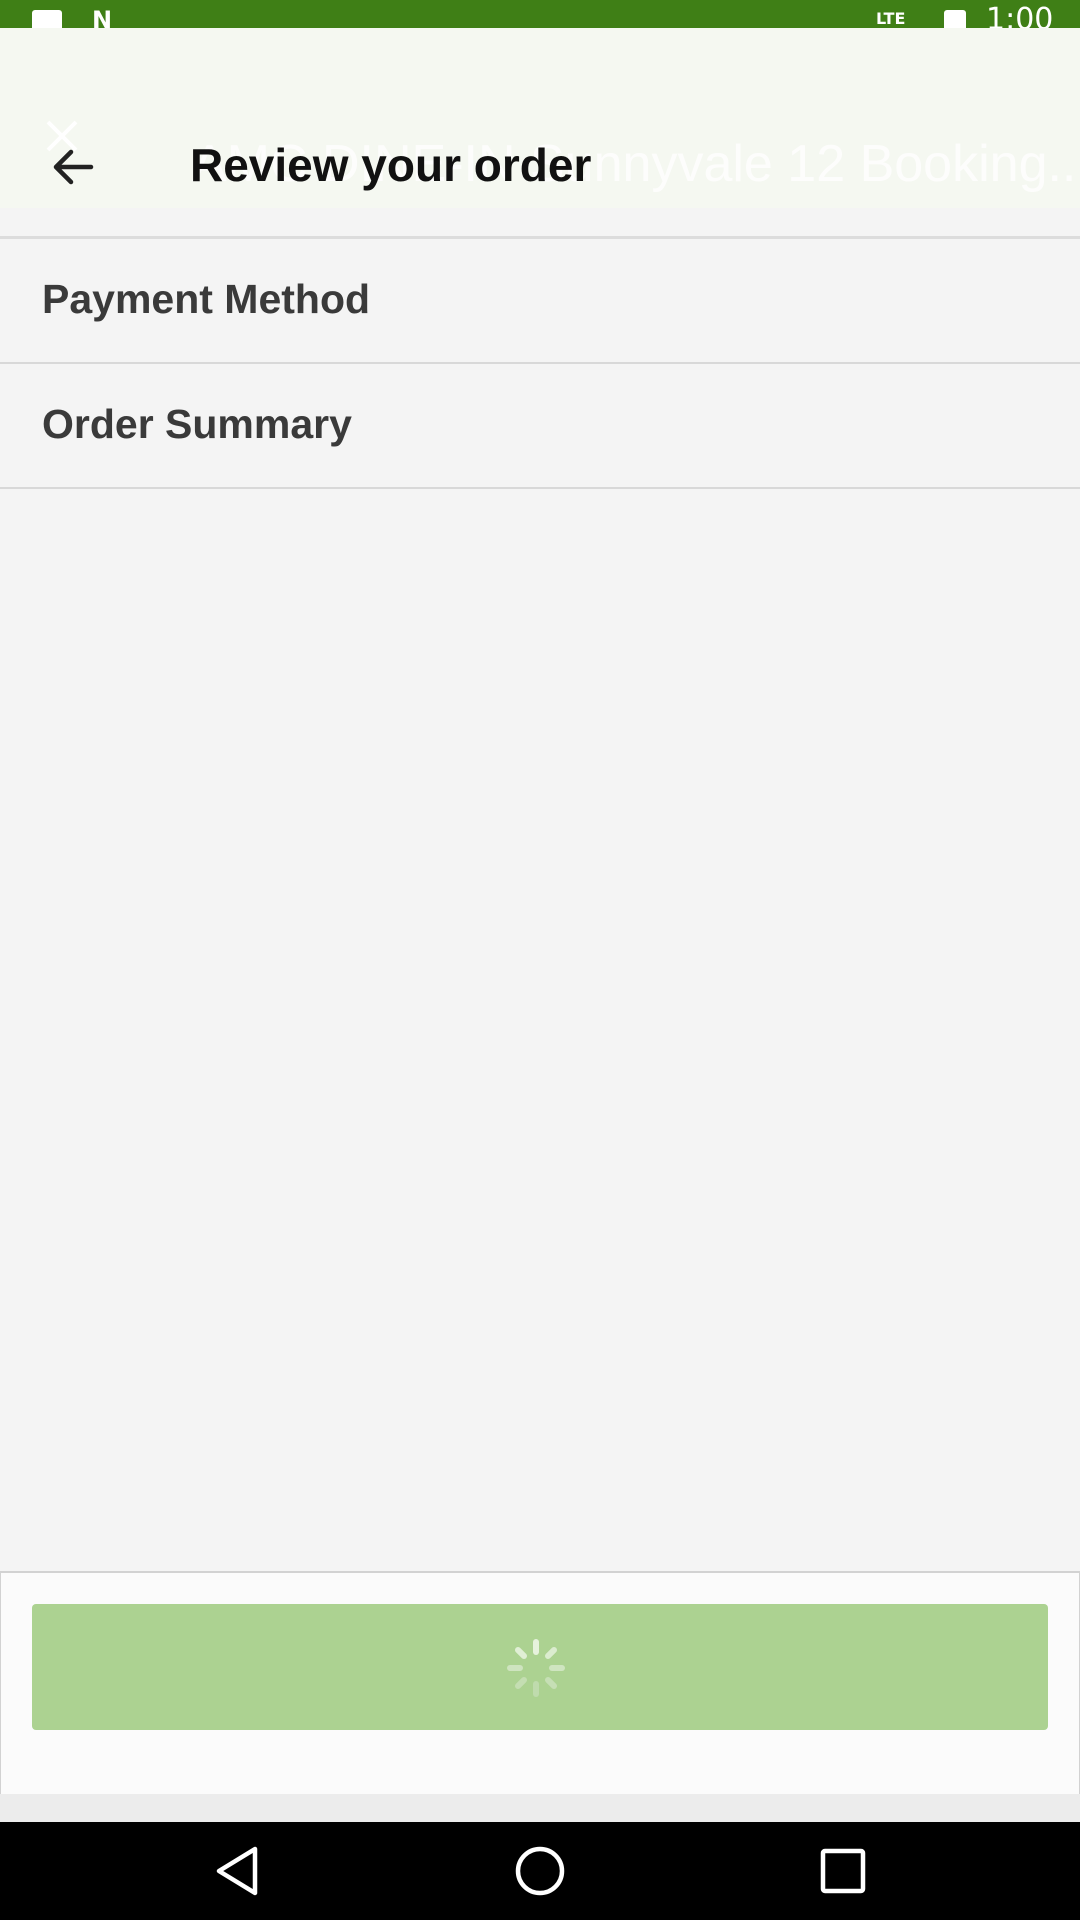 The image size is (1080, 1920). I want to click on bottom-strip, so click(540, 1808).